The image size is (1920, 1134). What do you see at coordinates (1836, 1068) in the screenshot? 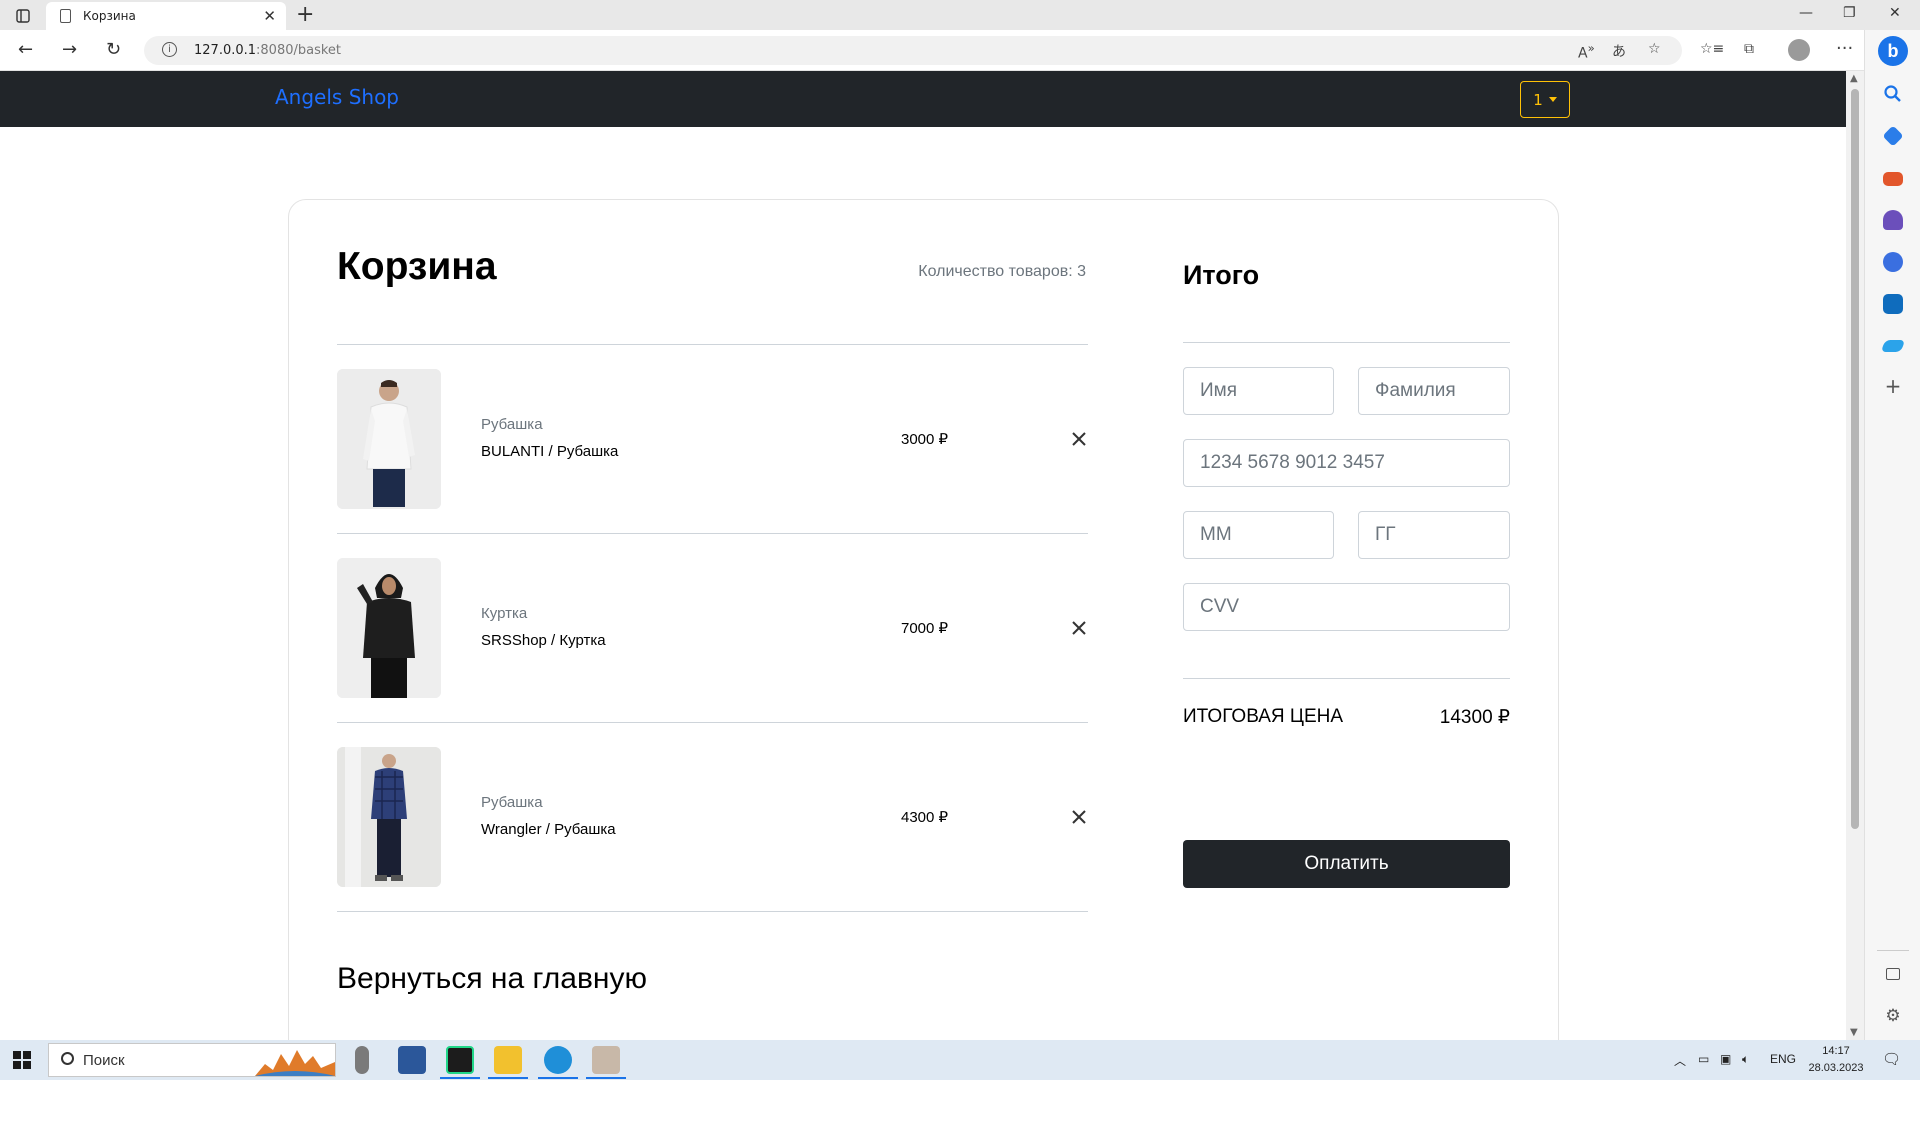
I see `clock-date: 28.03.2023` at bounding box center [1836, 1068].